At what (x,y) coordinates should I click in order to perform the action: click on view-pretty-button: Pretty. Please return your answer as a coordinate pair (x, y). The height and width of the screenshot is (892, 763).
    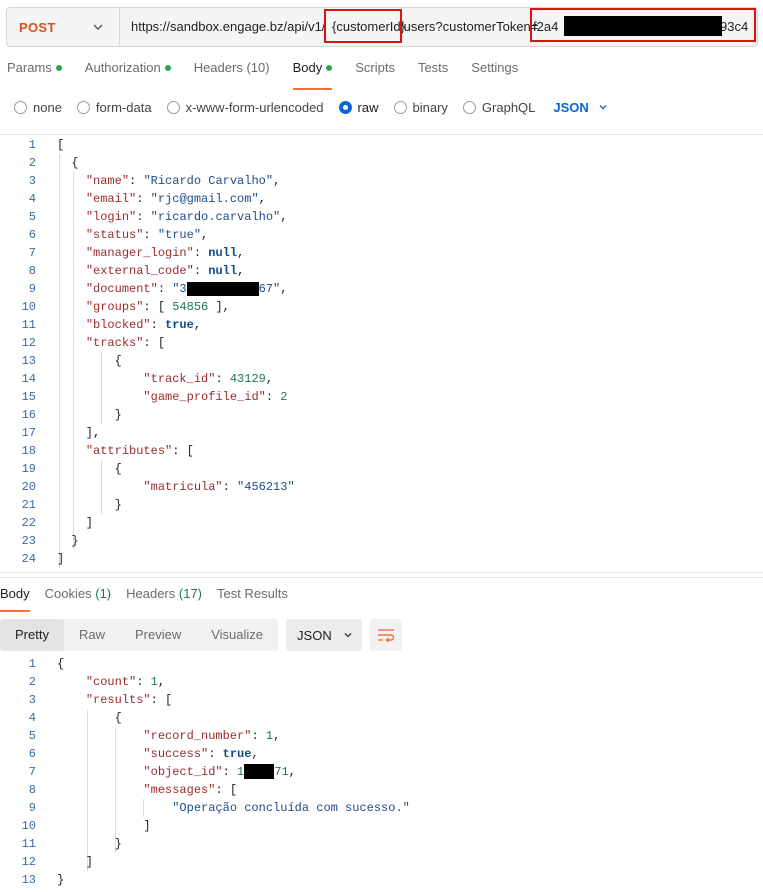
    Looking at the image, I should click on (32, 635).